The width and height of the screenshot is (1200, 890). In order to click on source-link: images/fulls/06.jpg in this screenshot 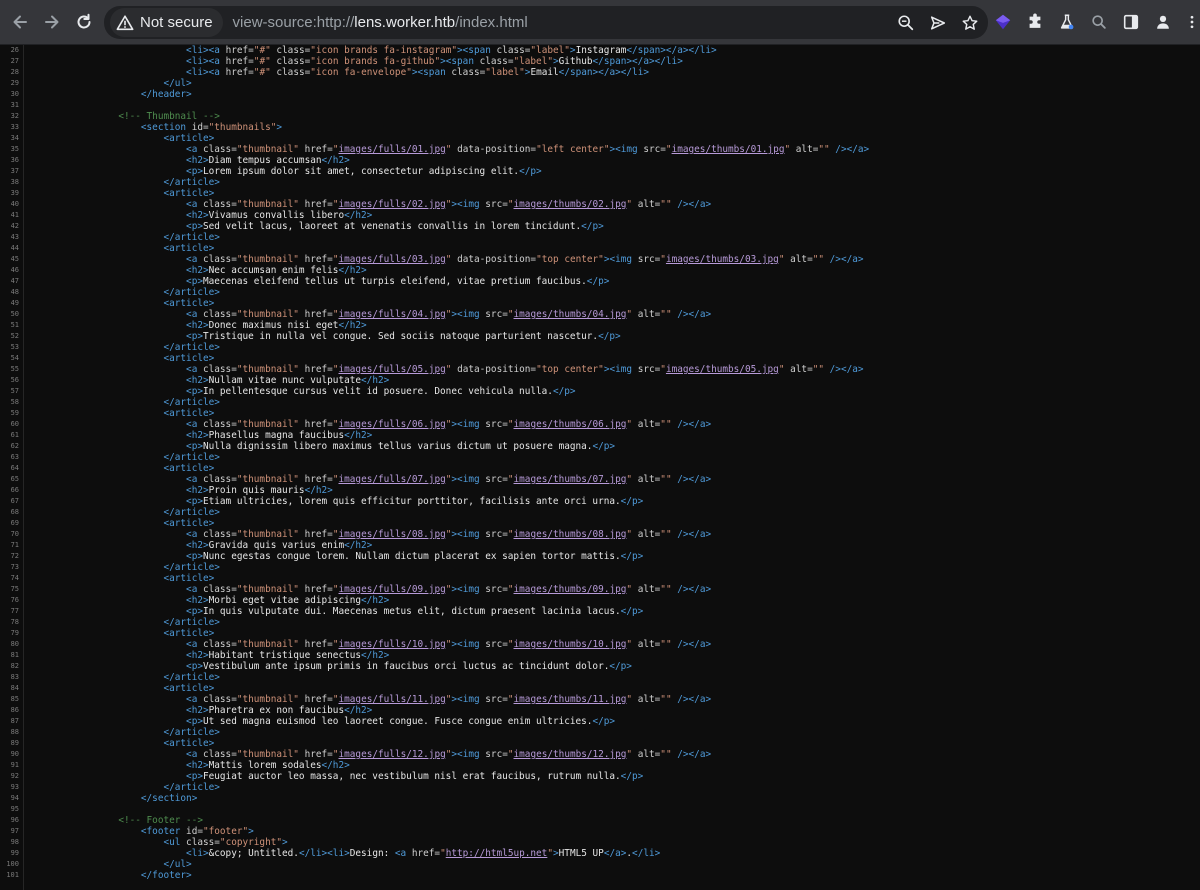, I will do `click(392, 424)`.